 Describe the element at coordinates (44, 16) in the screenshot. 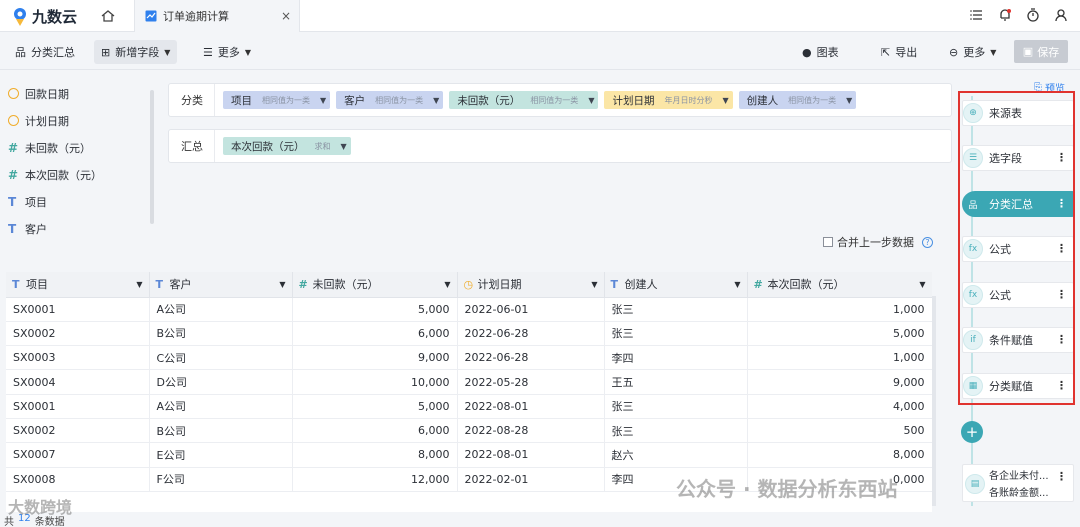

I see `app-logo: 九数云` at that location.